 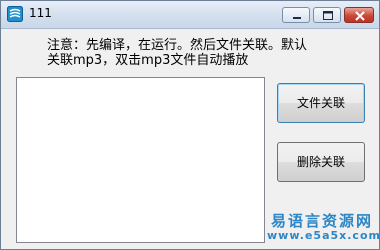 I want to click on notice-line-1: 注意：先编译，在运行。然后文件关联。默认, so click(x=177, y=45).